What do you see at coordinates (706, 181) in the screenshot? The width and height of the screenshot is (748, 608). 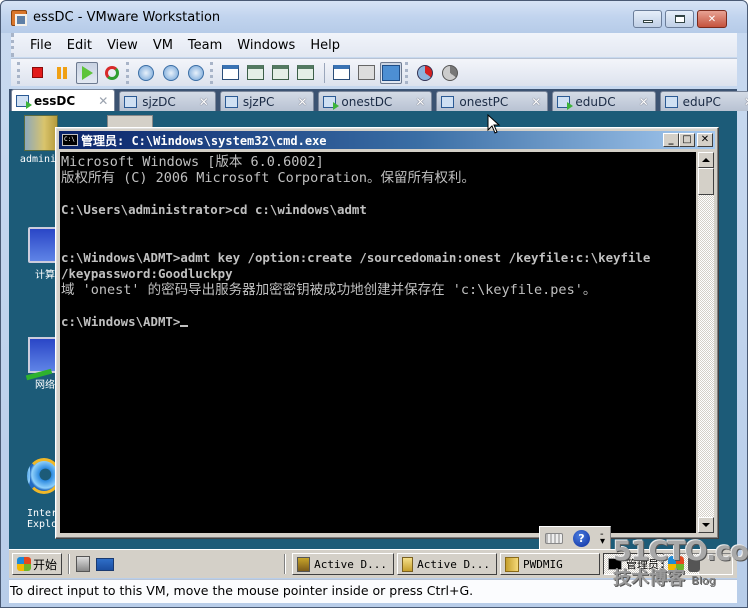 I see `scroll-thumb` at bounding box center [706, 181].